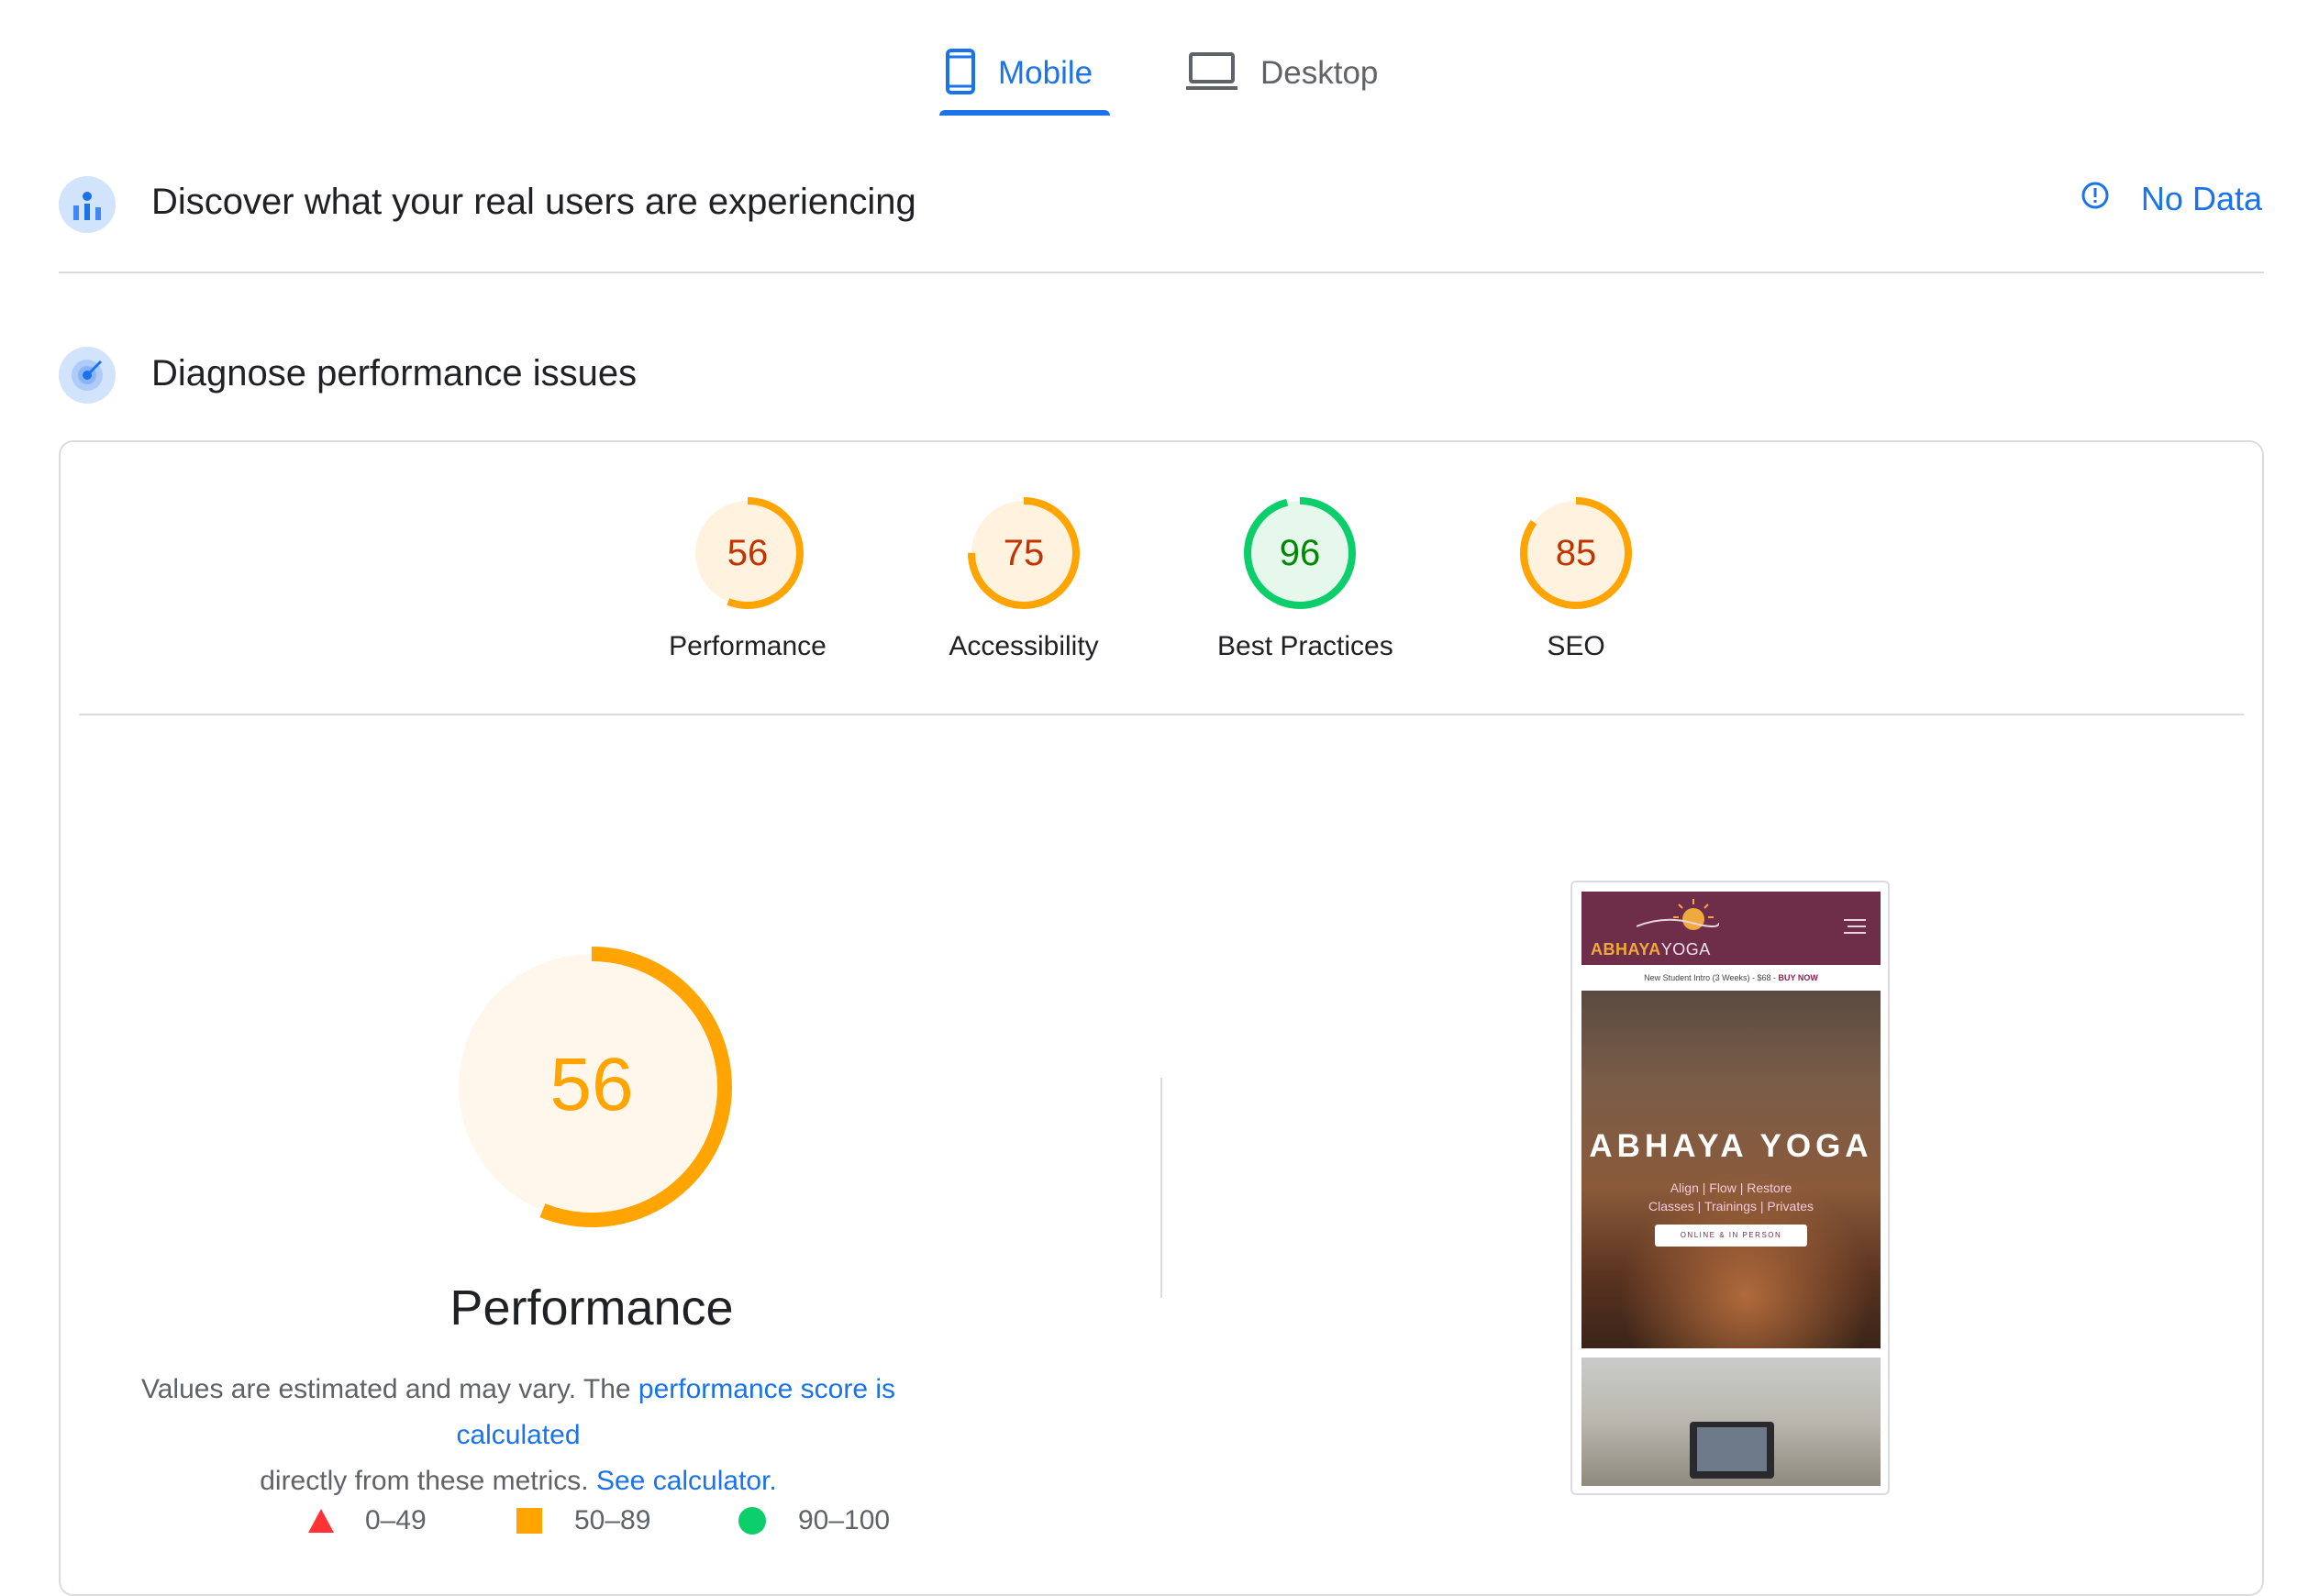  I want to click on active-tab-indicator, so click(1024, 113).